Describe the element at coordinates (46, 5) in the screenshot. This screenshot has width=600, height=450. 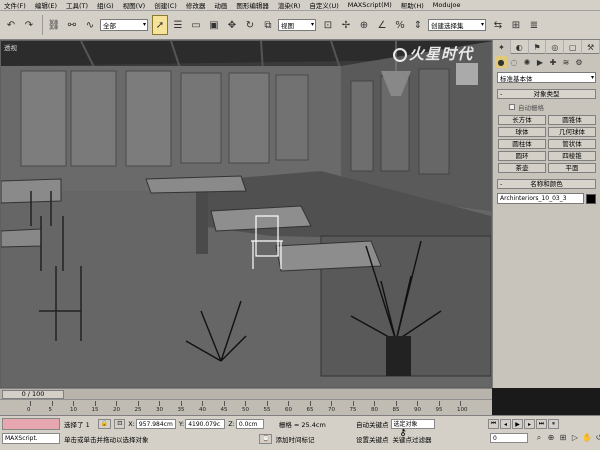
I see `menu-item: 编辑(E)` at that location.